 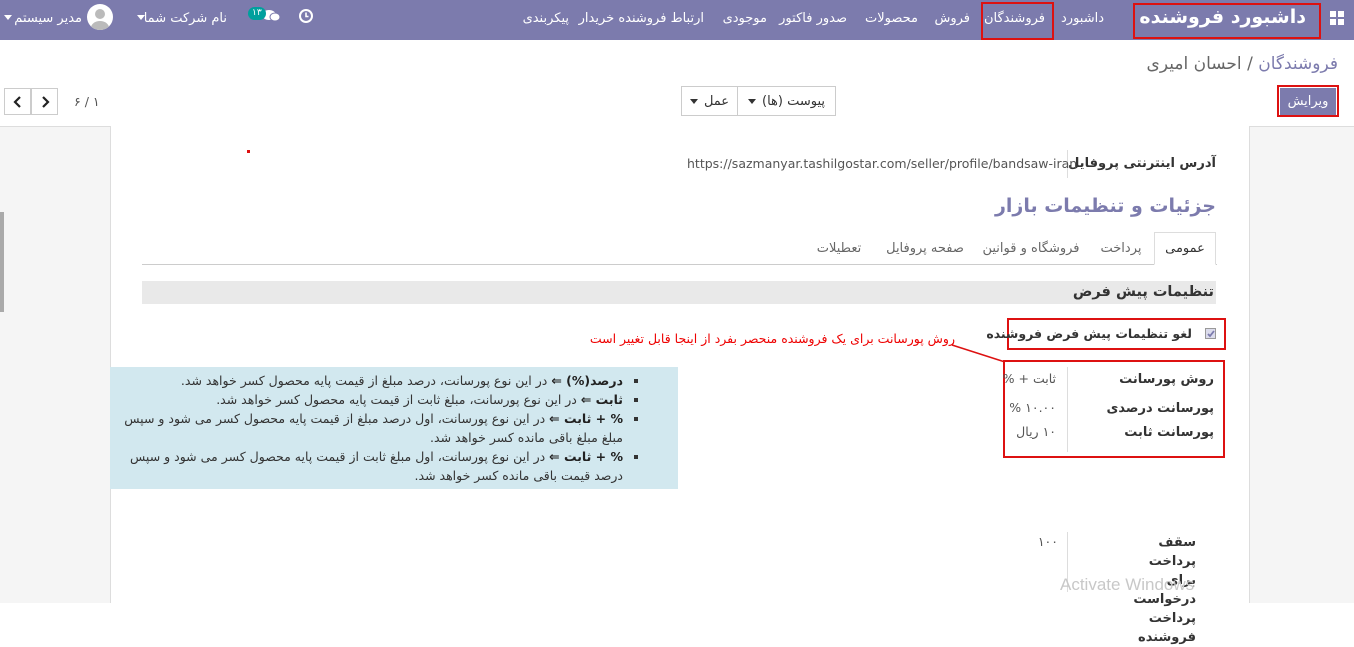 What do you see at coordinates (546, 18) in the screenshot?
I see `menu-configuration: پیکربندی` at bounding box center [546, 18].